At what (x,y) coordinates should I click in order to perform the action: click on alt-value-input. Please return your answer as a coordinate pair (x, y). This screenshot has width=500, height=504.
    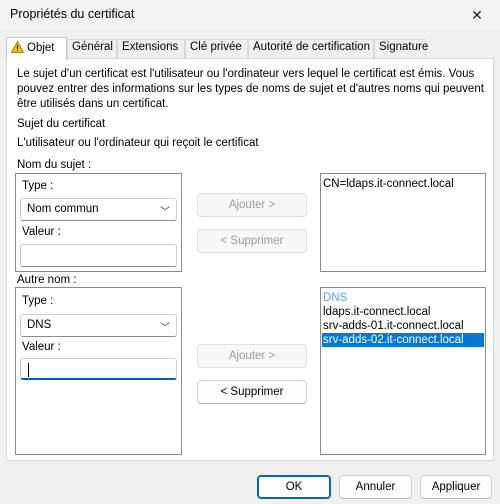
    Looking at the image, I should click on (98, 369).